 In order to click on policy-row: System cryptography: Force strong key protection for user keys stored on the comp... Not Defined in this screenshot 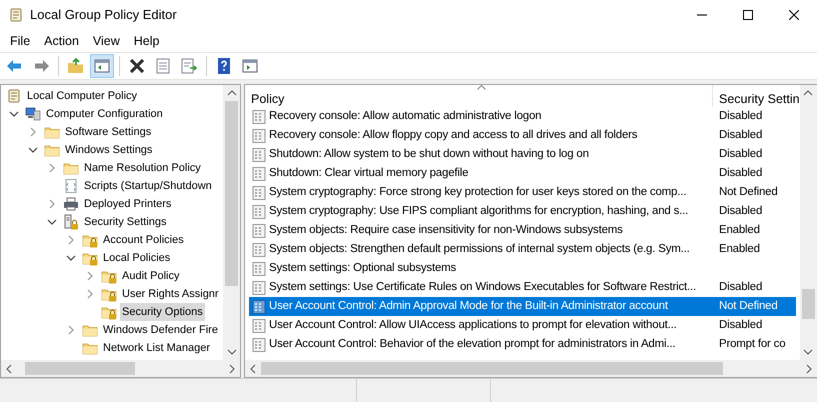, I will do `click(522, 192)`.